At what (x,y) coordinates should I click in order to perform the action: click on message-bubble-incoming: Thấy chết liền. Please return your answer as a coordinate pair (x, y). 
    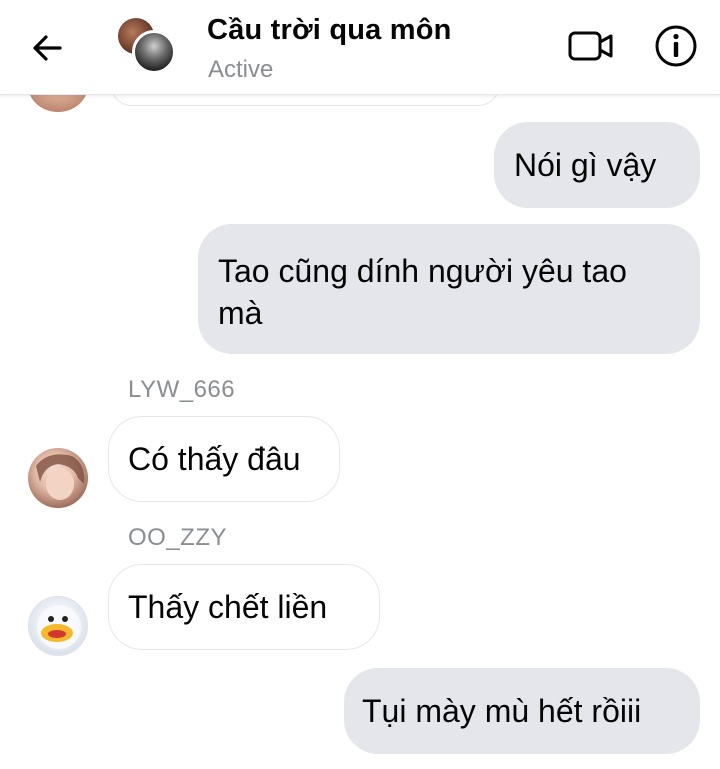
    Looking at the image, I should click on (244, 607).